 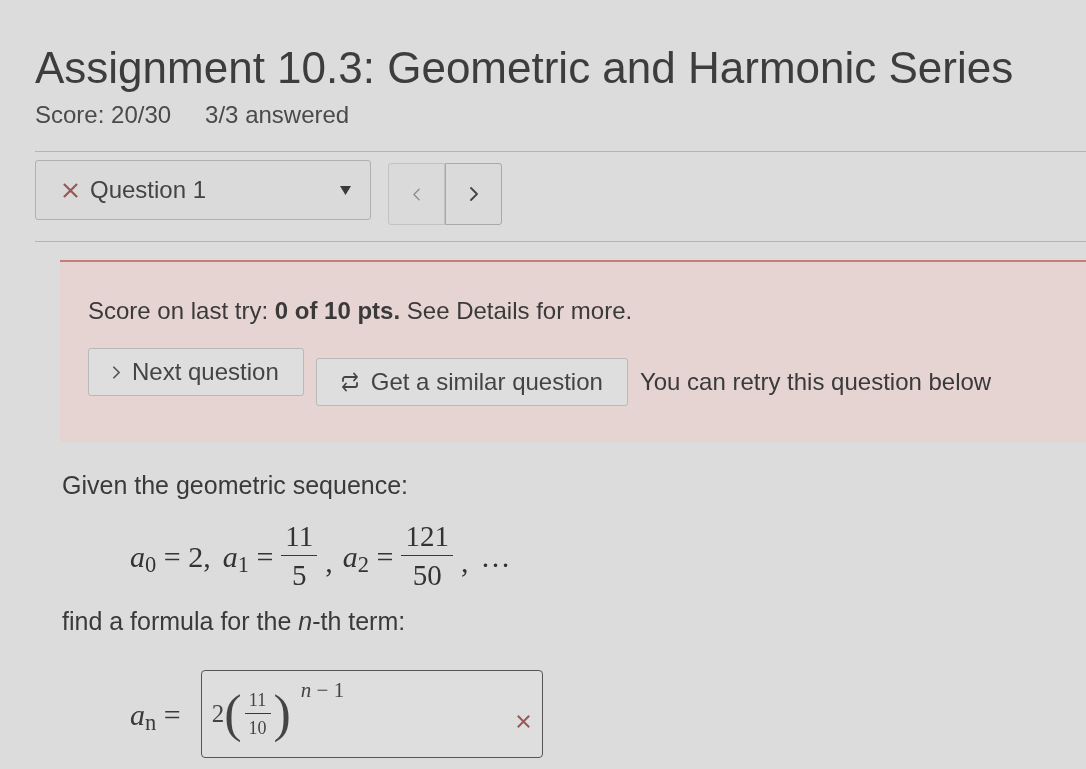 What do you see at coordinates (155, 716) in the screenshot?
I see `answer-label: a$_{n}$ =` at bounding box center [155, 716].